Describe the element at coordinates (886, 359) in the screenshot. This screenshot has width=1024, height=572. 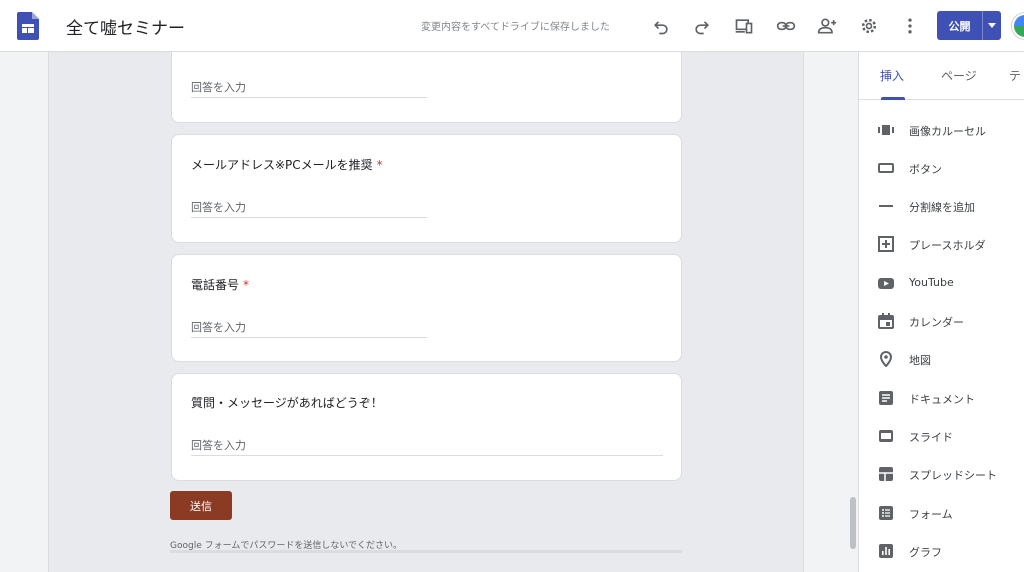
I see `map-pin-icon` at that location.